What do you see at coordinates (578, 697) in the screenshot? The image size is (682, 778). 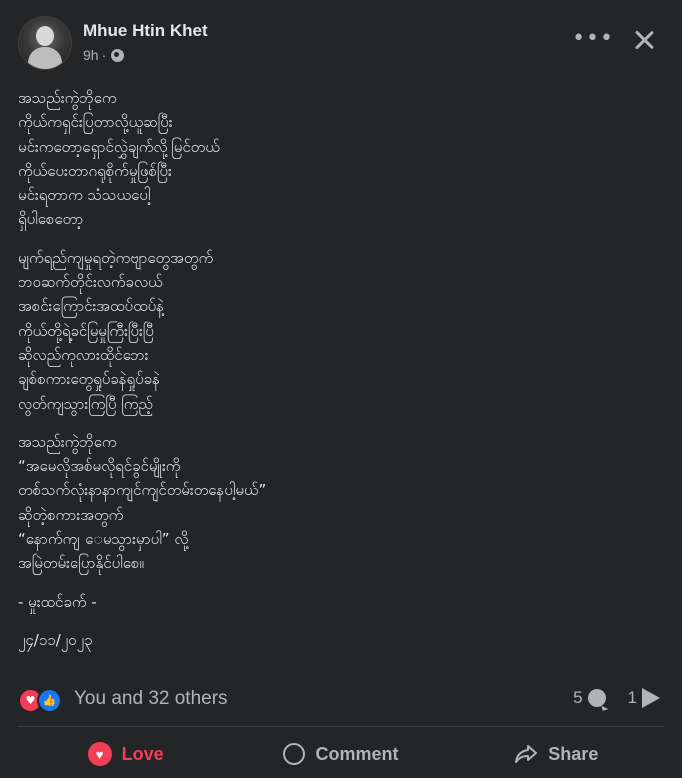 I see `comments-count-value: 5` at bounding box center [578, 697].